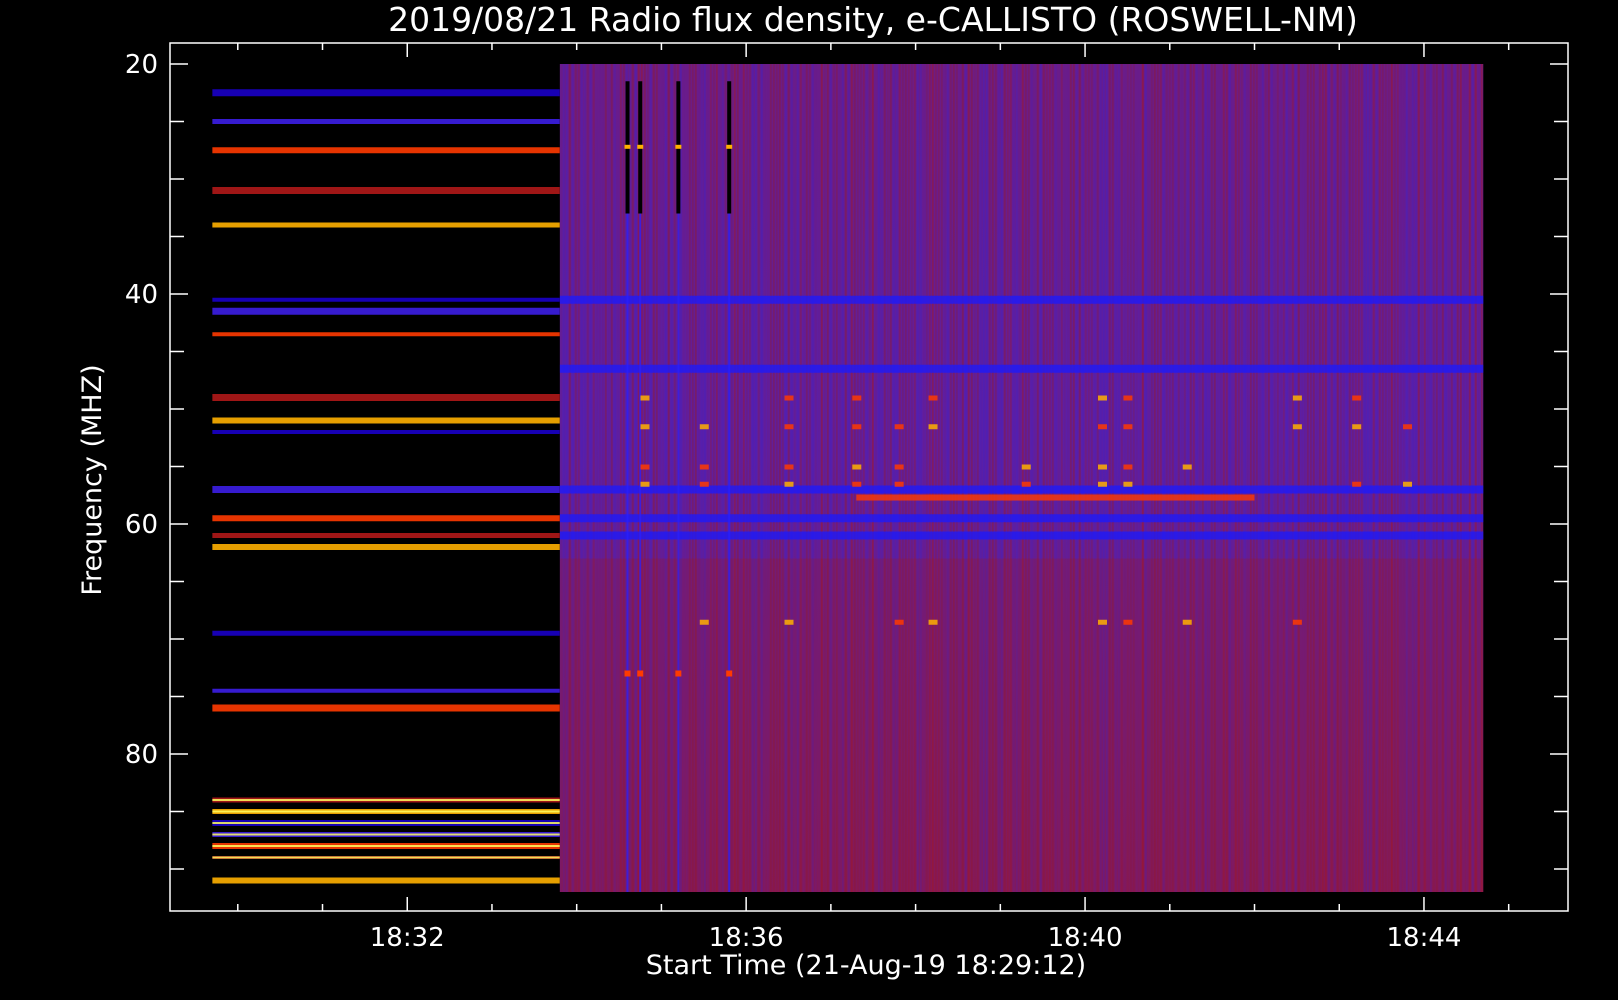 The height and width of the screenshot is (1000, 1618). Describe the element at coordinates (141, 65) in the screenshot. I see `y-tick-label: 20` at that location.